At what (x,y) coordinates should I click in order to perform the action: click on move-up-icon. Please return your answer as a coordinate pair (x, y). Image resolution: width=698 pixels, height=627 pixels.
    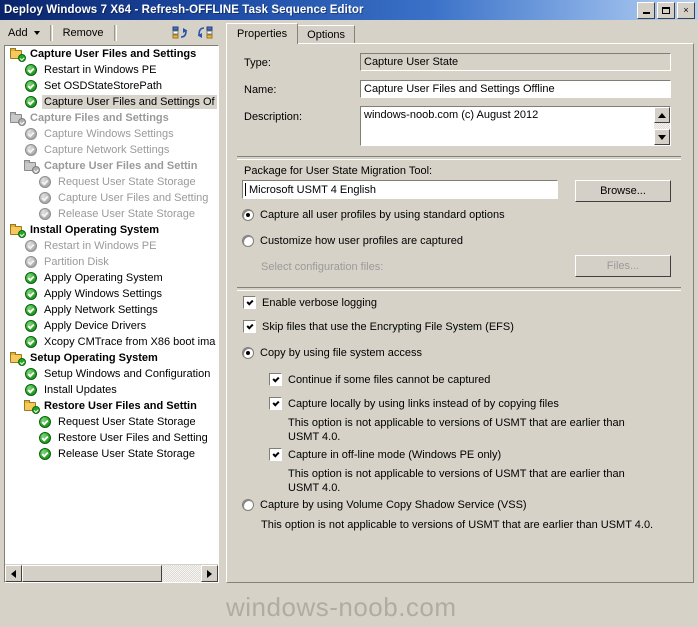
    Looking at the image, I should click on (181, 33).